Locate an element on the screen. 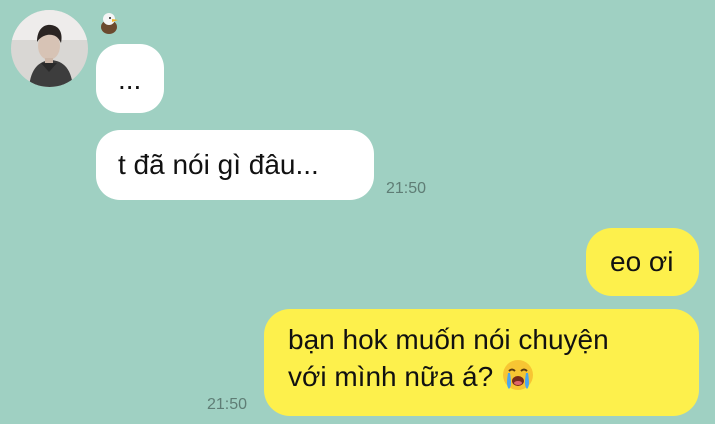 The height and width of the screenshot is (424, 715). message-text-line-1: bạn hok muốn nói chuyện is located at coordinates (448, 339).